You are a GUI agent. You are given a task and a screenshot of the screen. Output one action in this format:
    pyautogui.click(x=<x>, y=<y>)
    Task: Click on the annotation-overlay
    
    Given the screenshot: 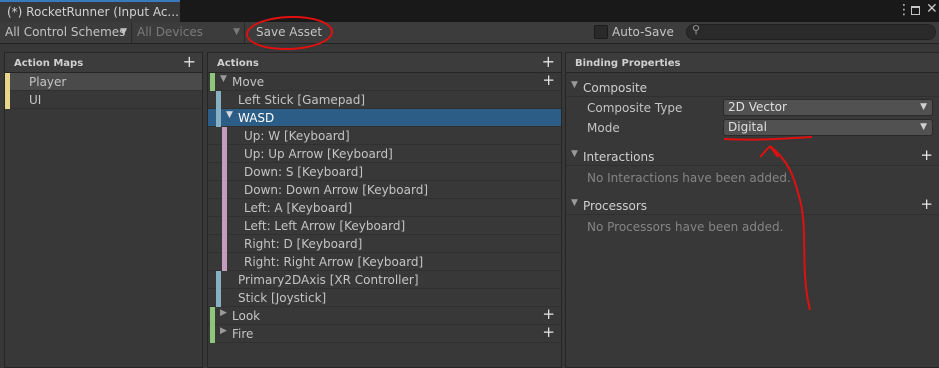 What is the action you would take?
    pyautogui.click(x=768, y=223)
    